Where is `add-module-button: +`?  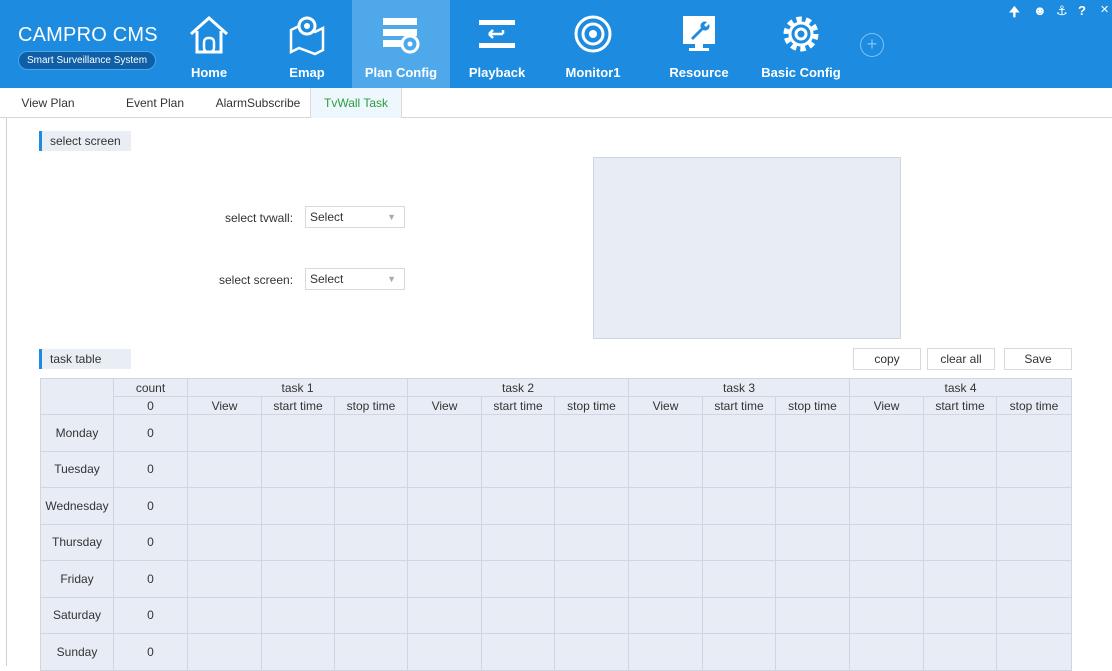
add-module-button: + is located at coordinates (872, 45).